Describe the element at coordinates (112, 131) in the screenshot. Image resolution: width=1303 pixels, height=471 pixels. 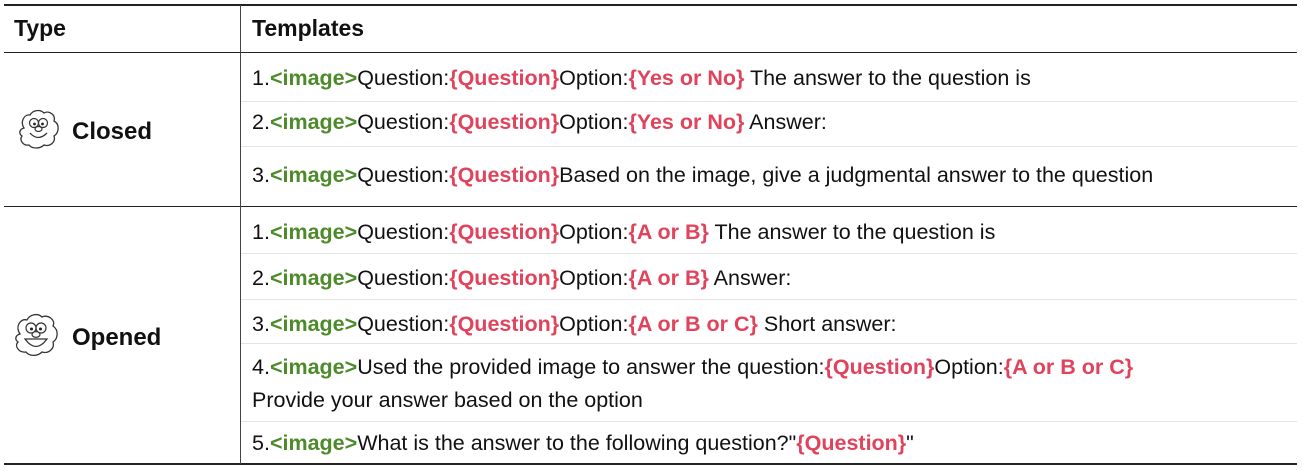
I see `type-label-closed: Closed` at that location.